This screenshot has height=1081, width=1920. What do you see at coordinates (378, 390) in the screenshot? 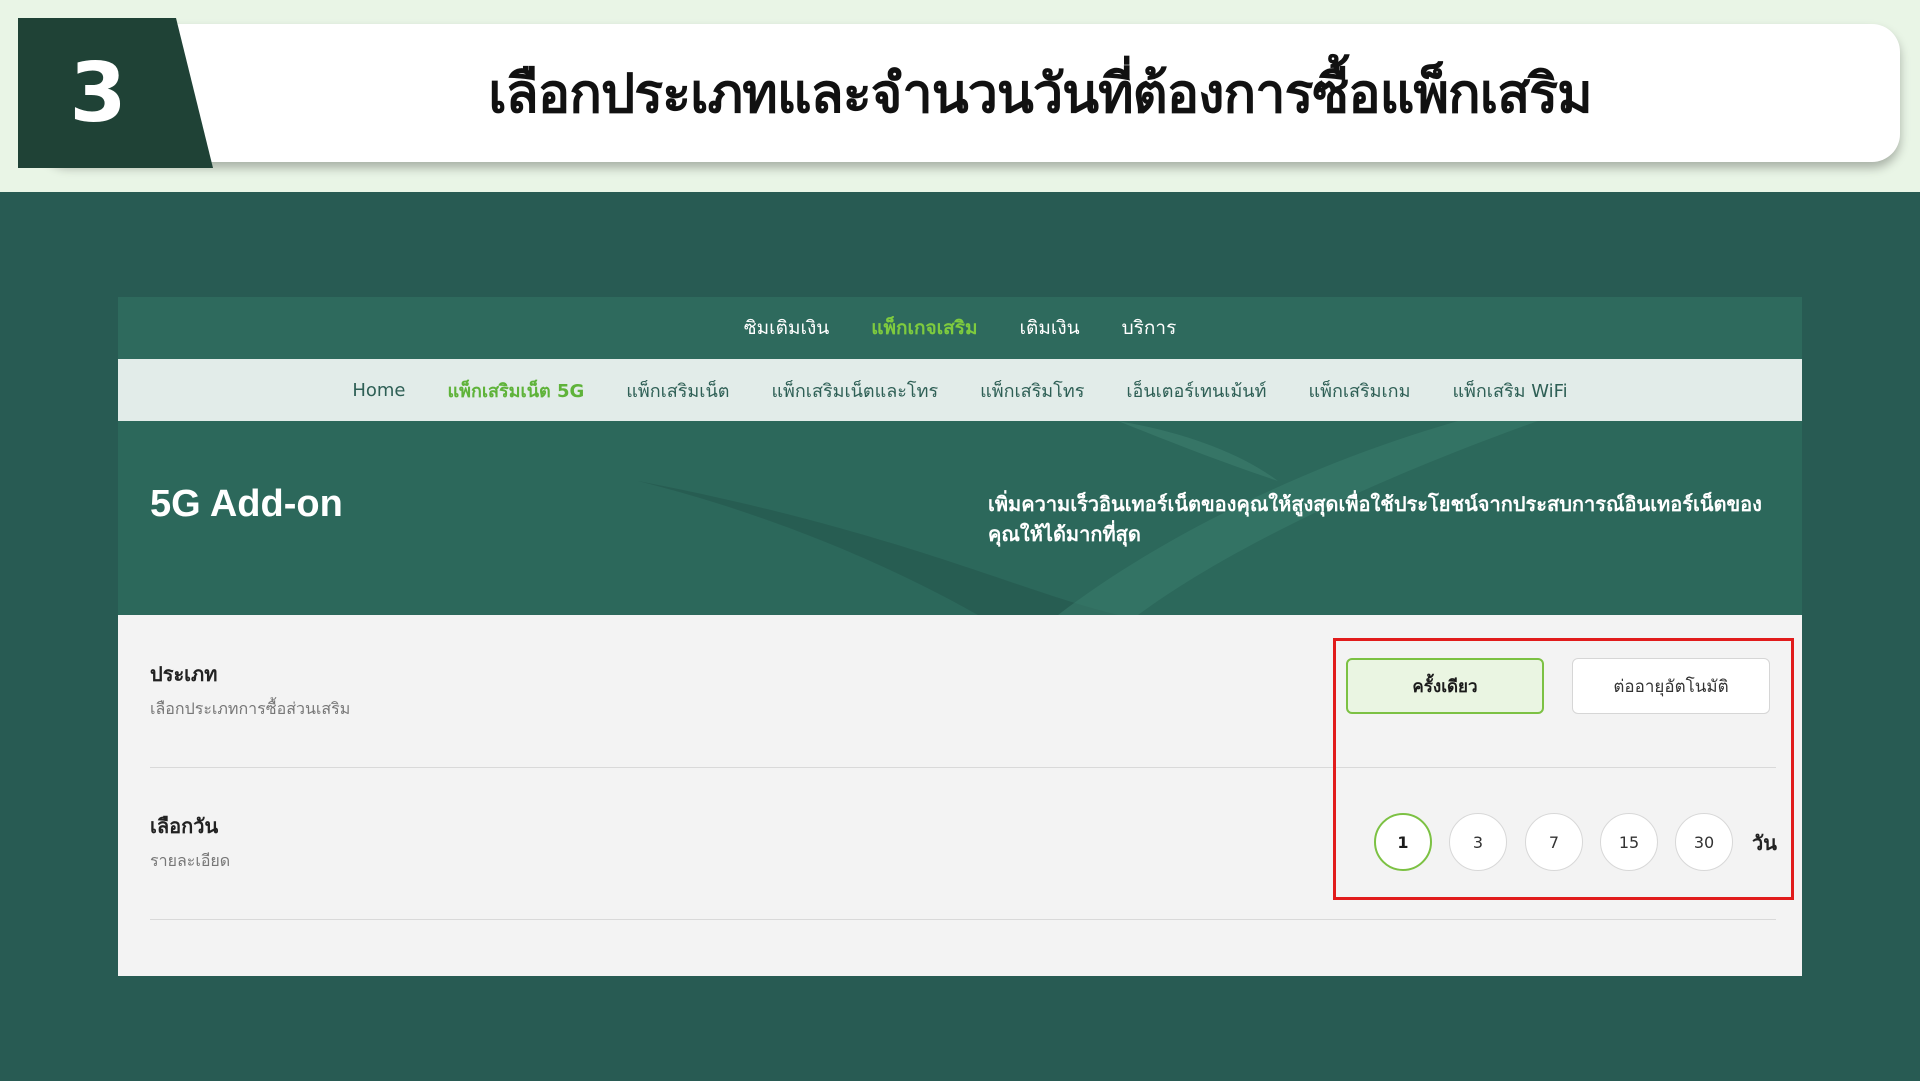
I see `sub-nav-item-home: Home` at bounding box center [378, 390].